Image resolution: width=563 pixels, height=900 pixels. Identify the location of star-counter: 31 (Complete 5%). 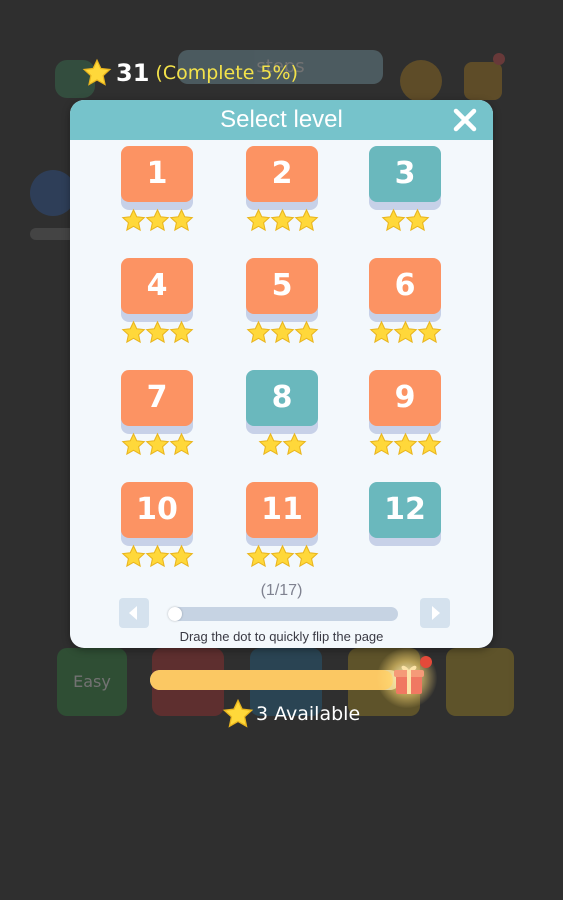
(190, 73).